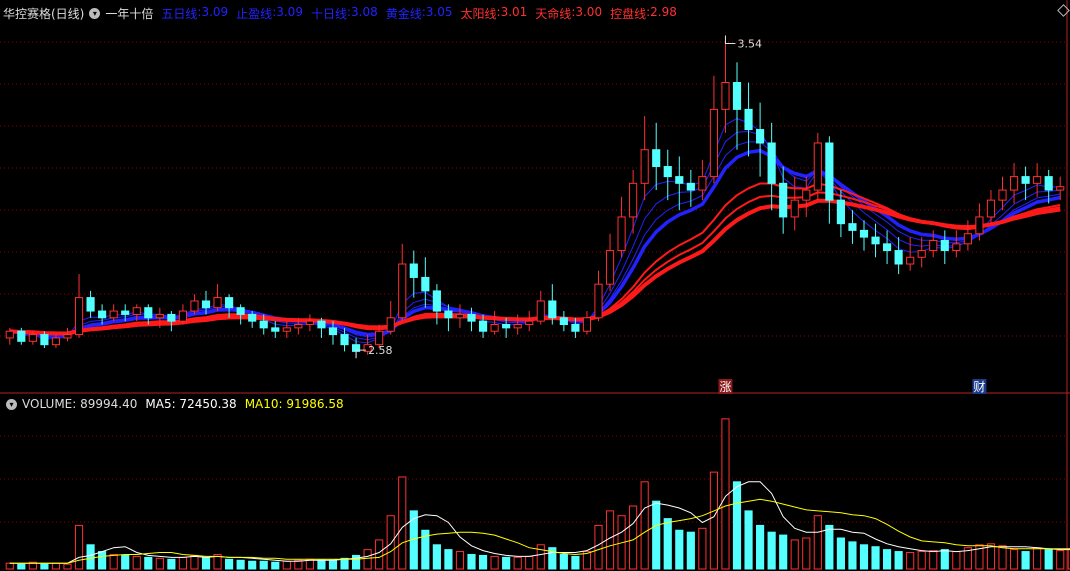 This screenshot has width=1070, height=571. I want to click on legend-item: 控盘线: 2.98, so click(643, 13).